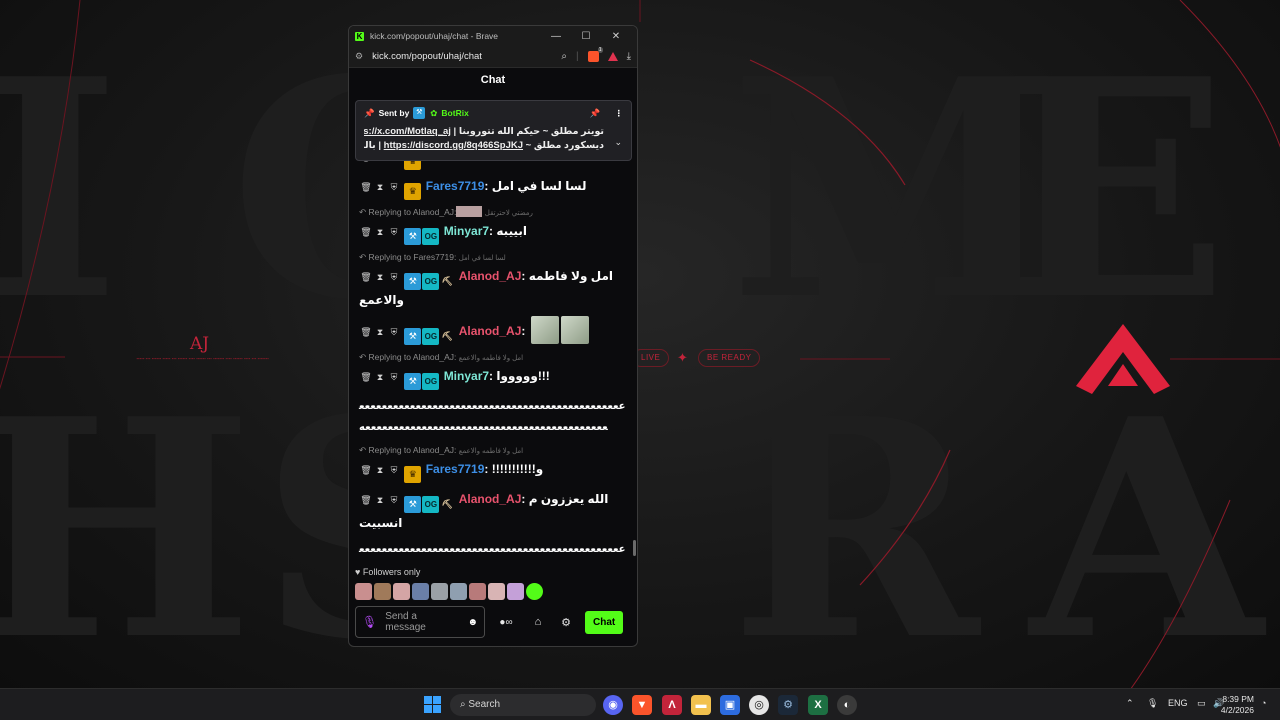  I want to click on chrome-app-icon: ◐, so click(847, 705).